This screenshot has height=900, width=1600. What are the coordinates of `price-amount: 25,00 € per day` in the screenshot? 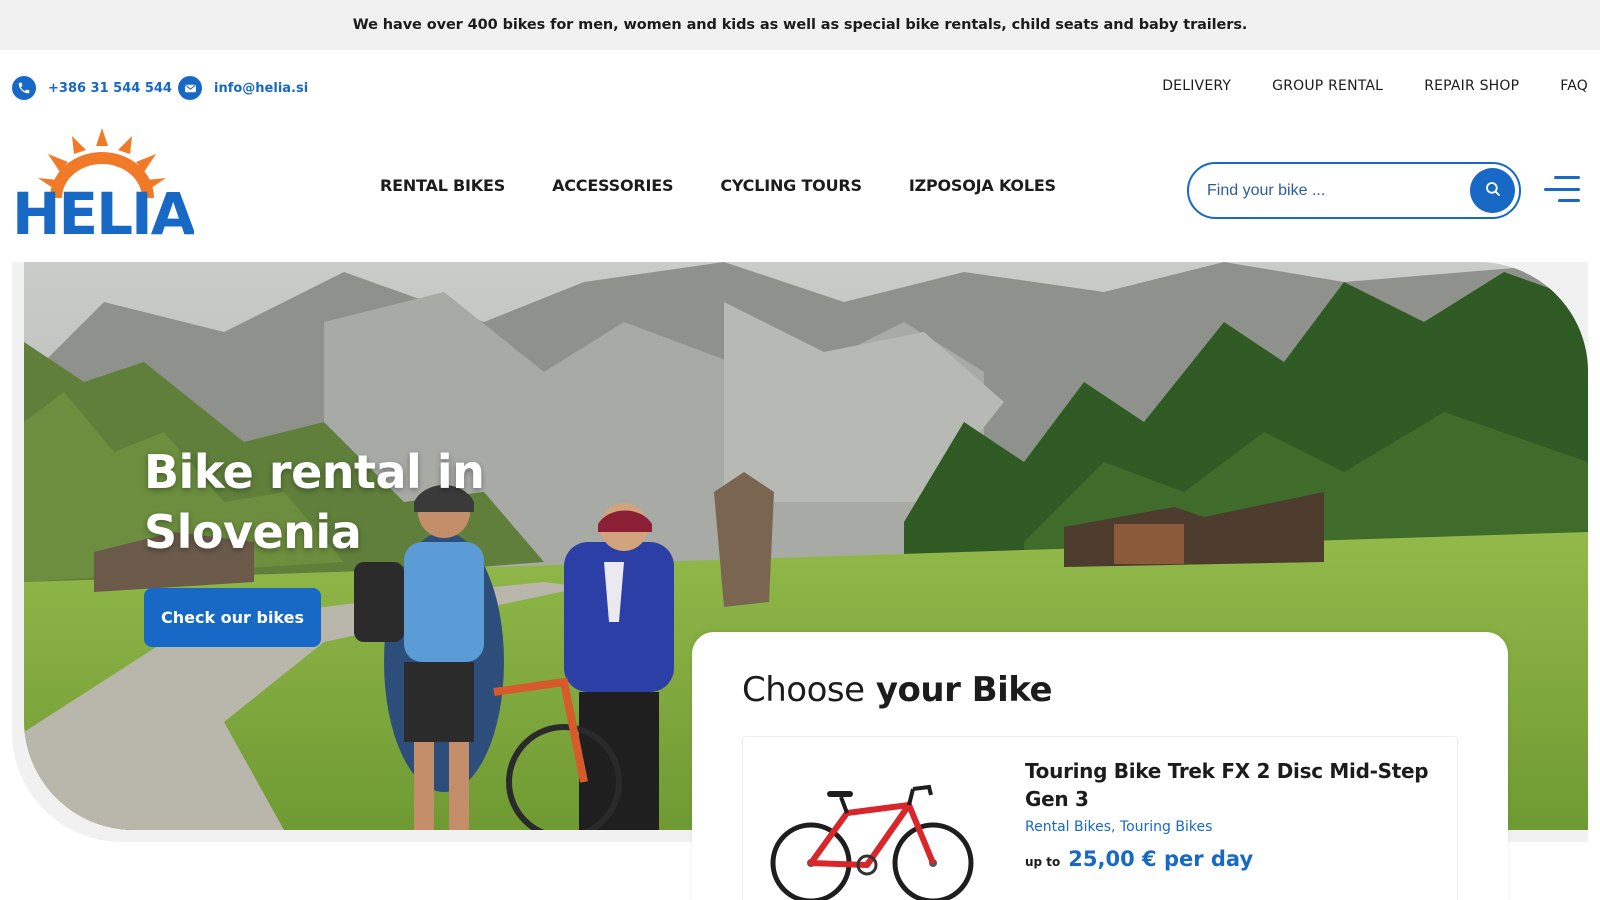 It's located at (1161, 859).